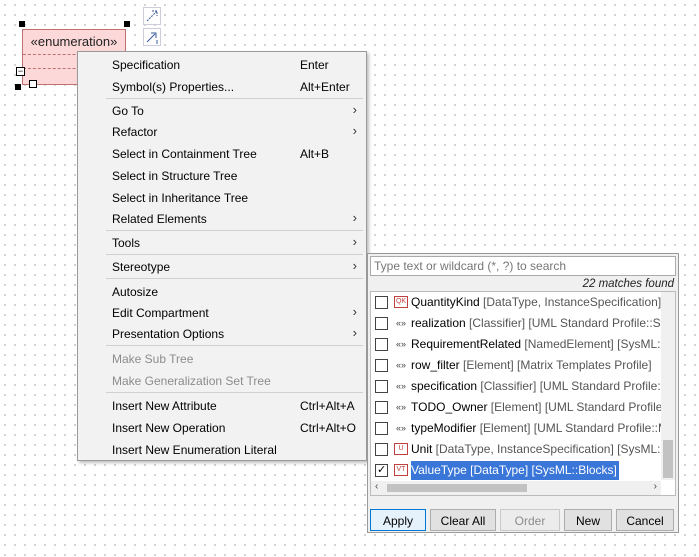  Describe the element at coordinates (541, 470) in the screenshot. I see `stereotype-meta: [DataType] [SysML::Blocks]` at that location.